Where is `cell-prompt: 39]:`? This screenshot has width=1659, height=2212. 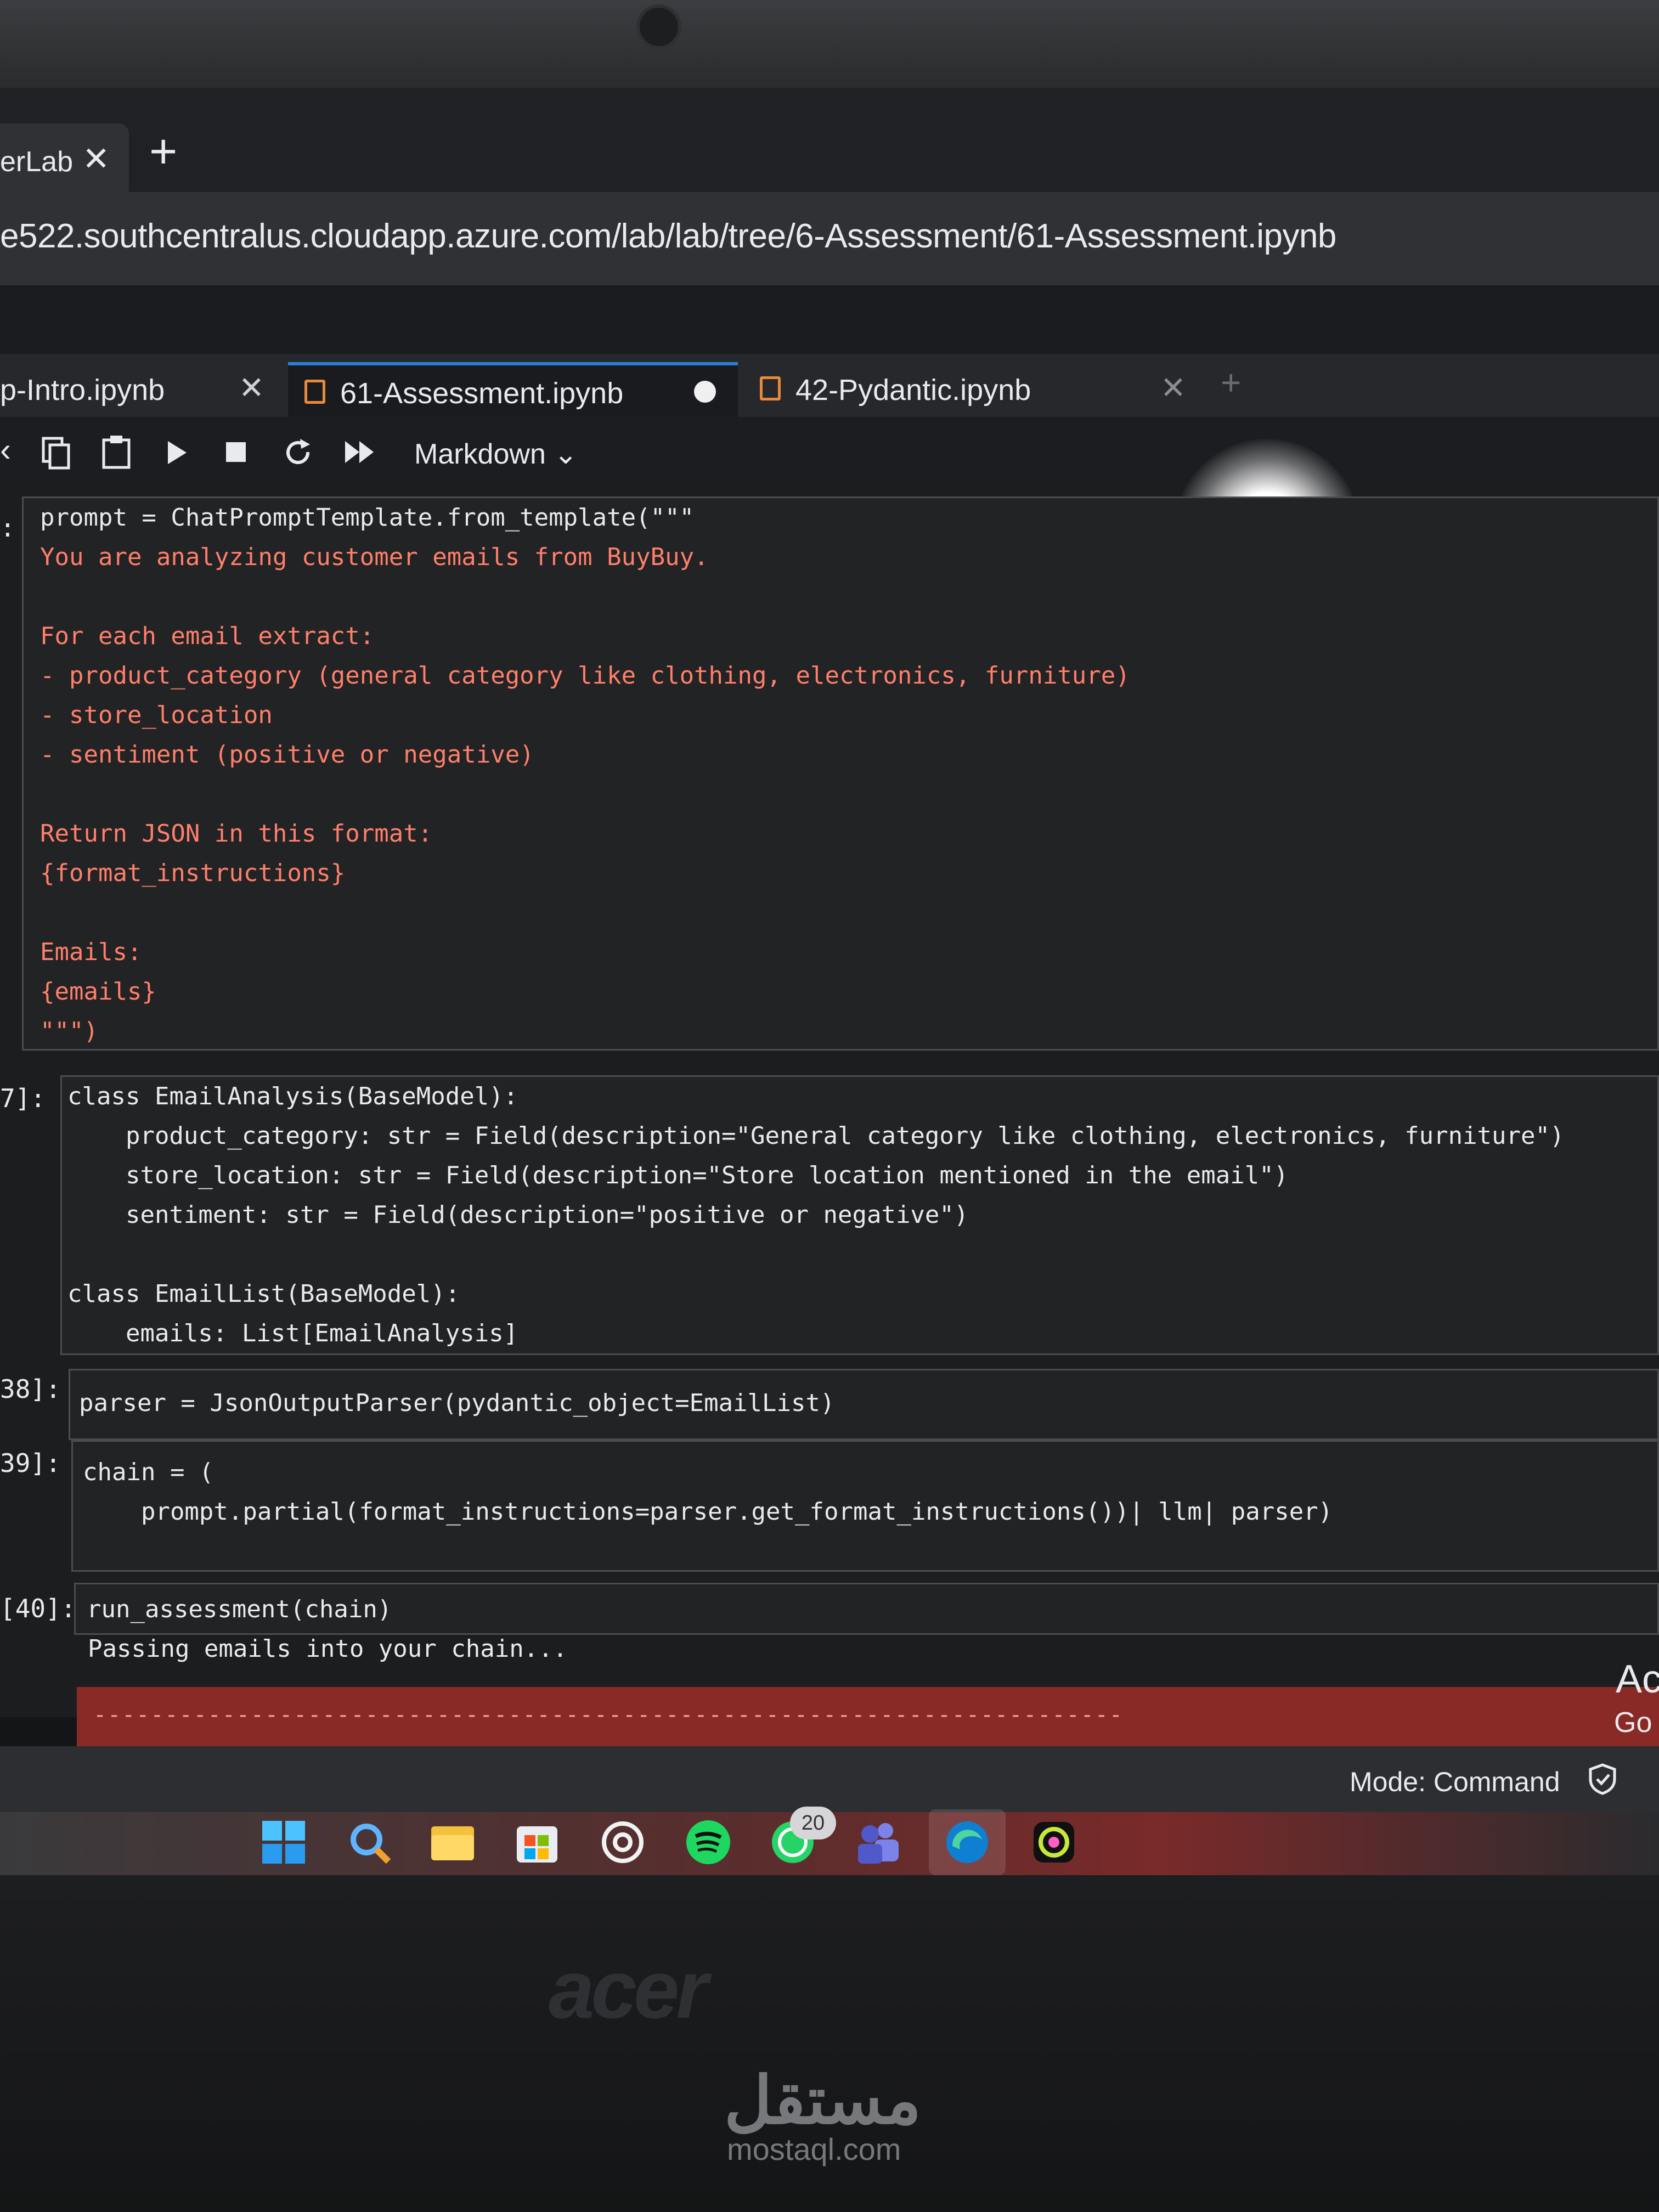
cell-prompt: 39]: is located at coordinates (30, 1463).